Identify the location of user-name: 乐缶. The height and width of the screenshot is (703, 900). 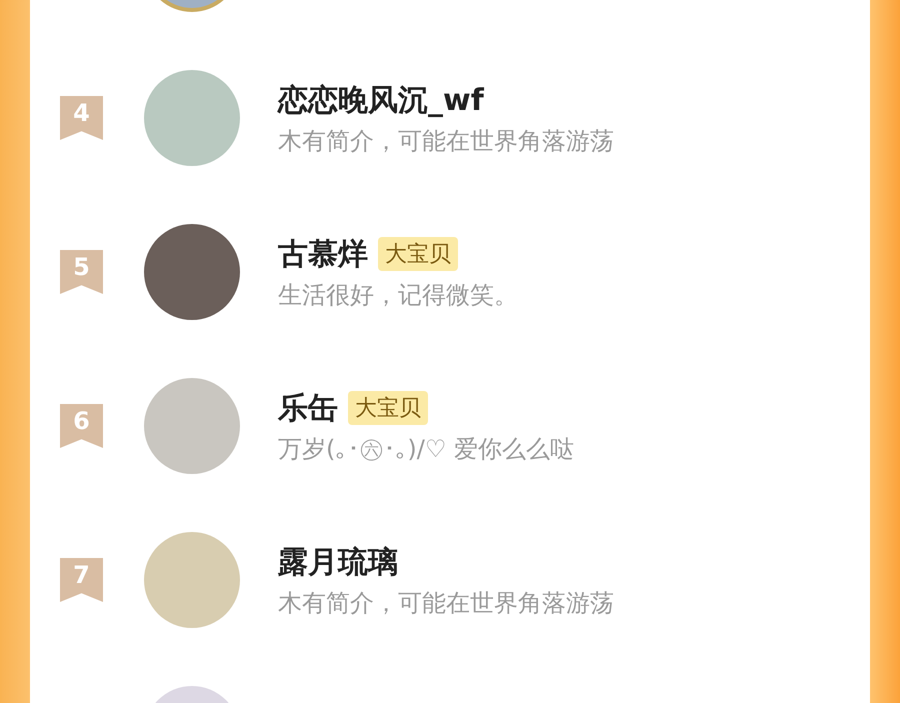
(308, 409).